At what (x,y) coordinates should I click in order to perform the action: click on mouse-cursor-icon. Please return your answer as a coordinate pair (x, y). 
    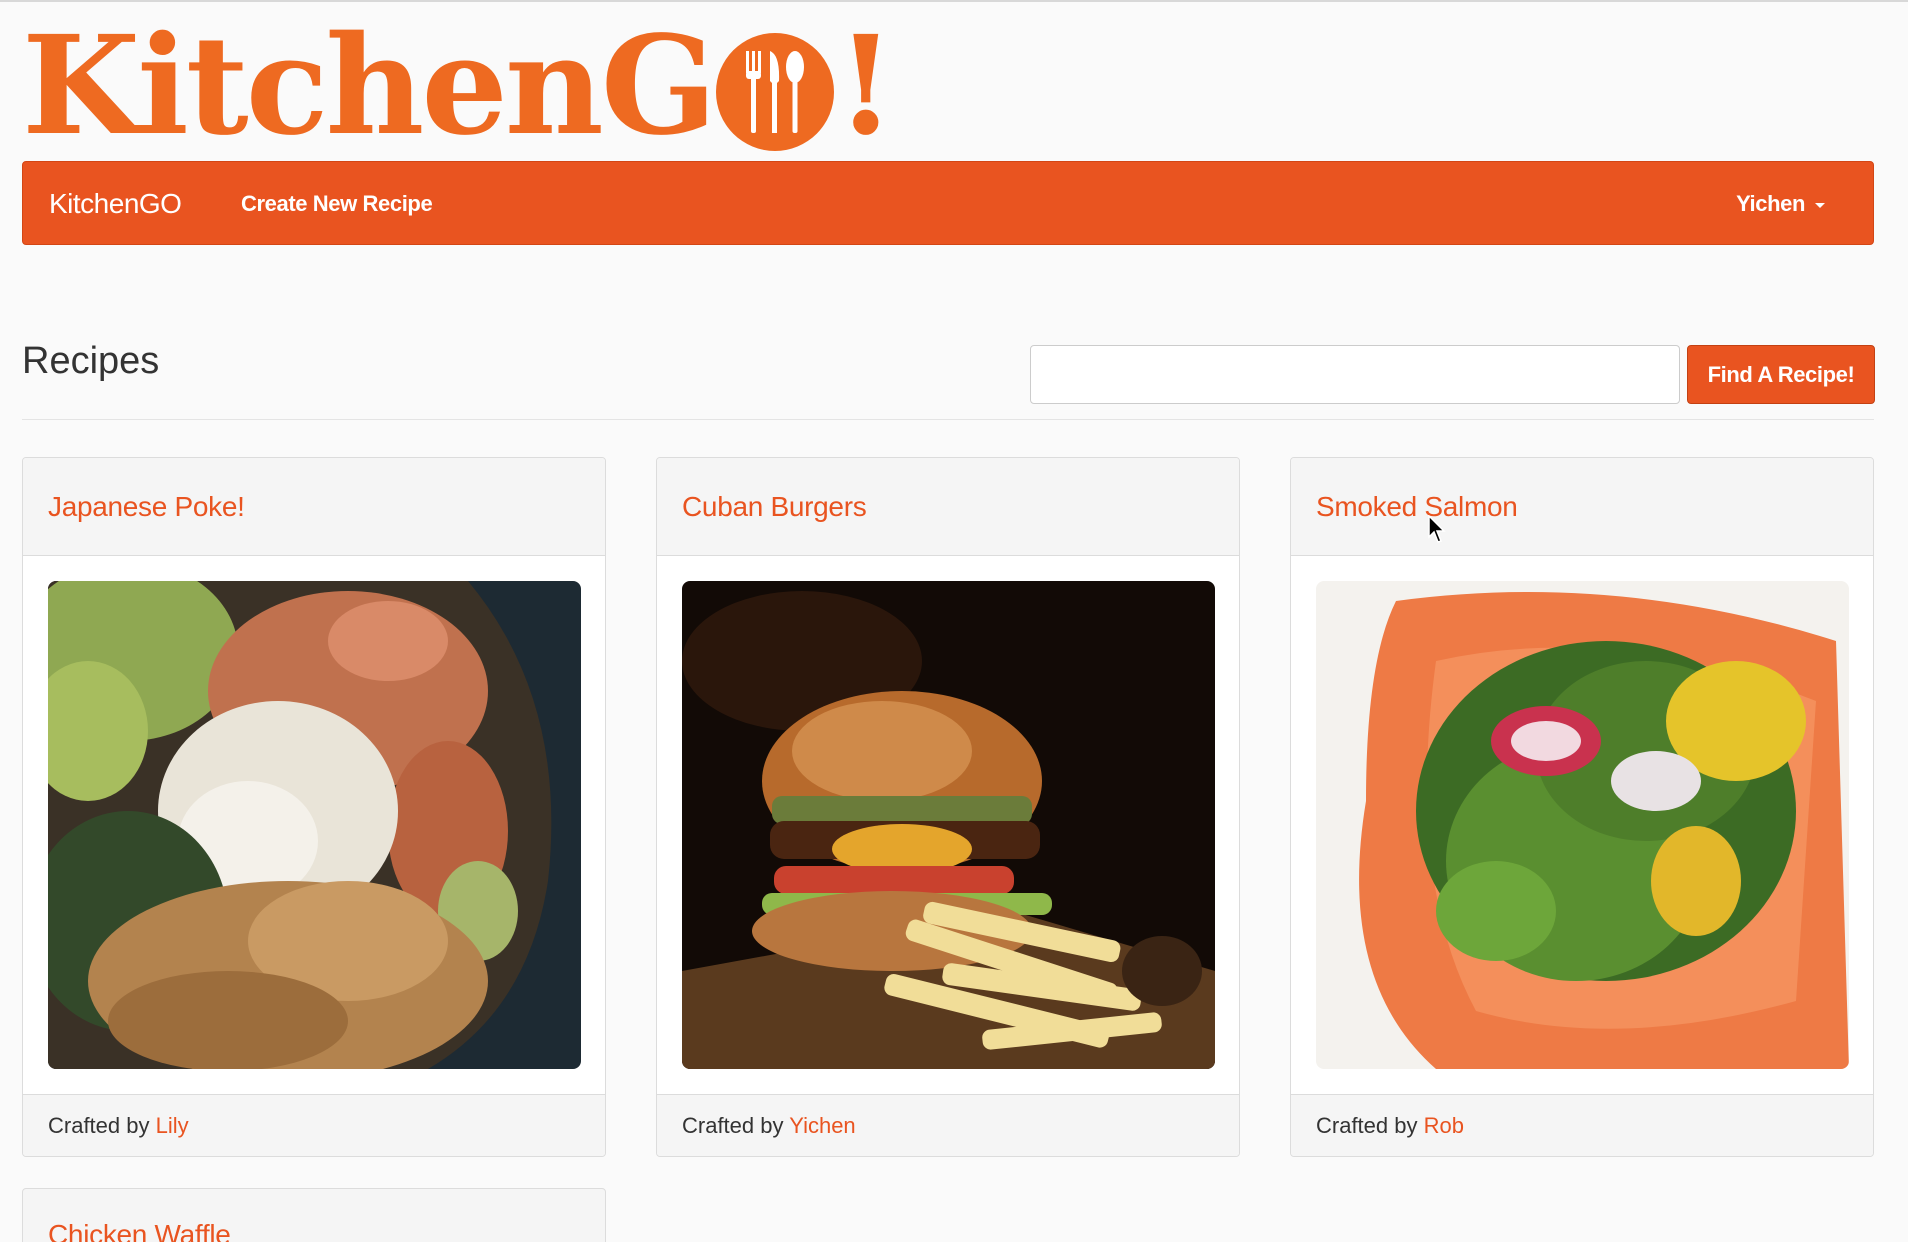
    Looking at the image, I should click on (1437, 529).